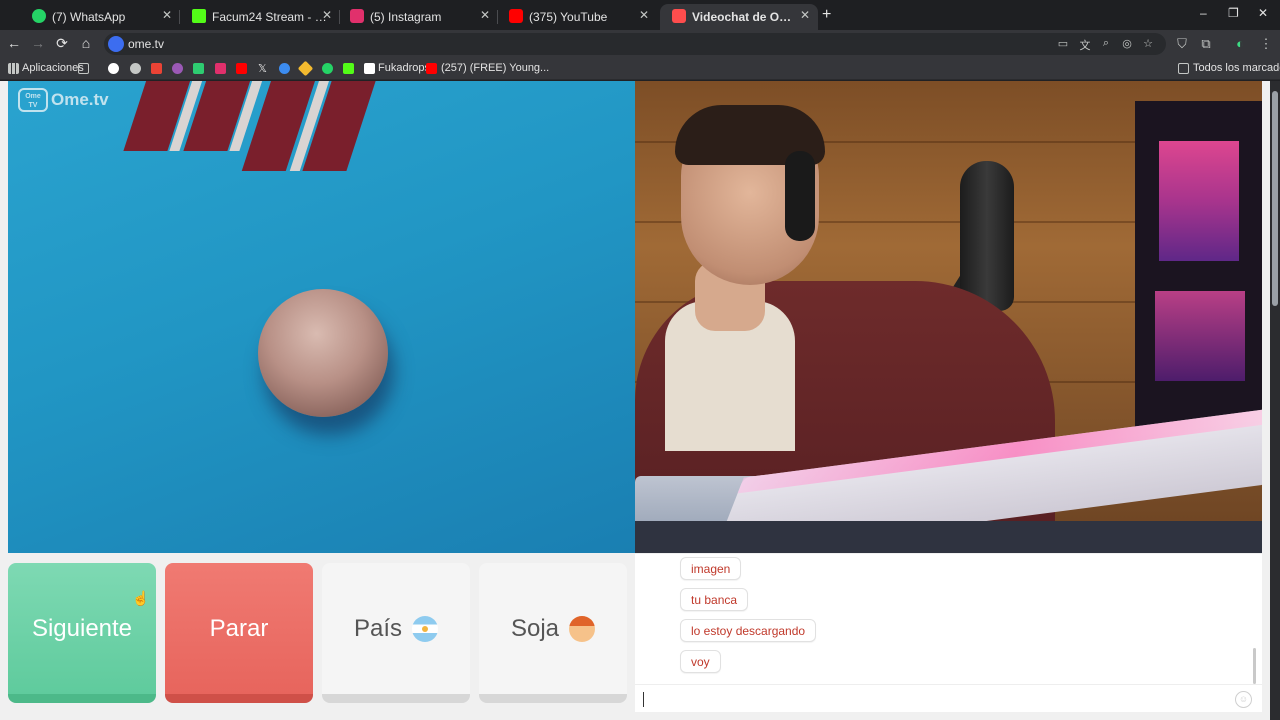 This screenshot has height=720, width=1280. I want to click on forward-button: →, so click(38, 43).